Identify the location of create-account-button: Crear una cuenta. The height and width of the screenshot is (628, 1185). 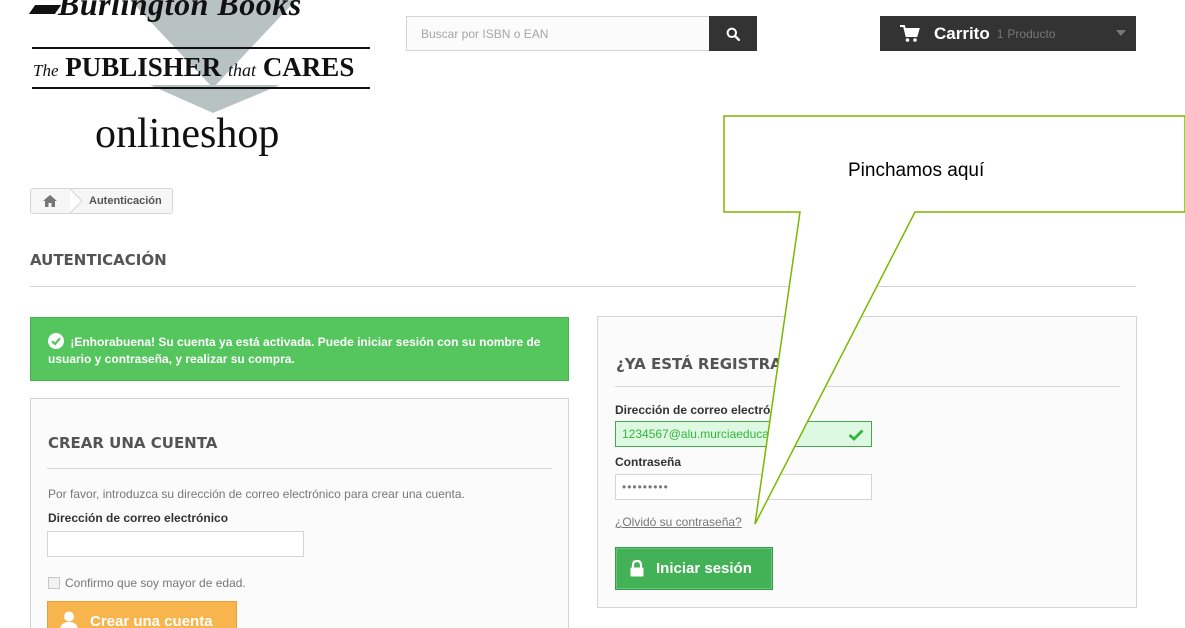
(142, 614).